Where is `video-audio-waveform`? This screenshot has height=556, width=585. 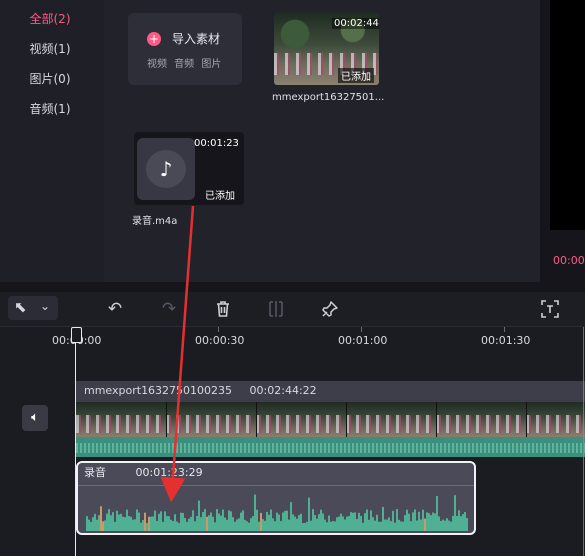 video-audio-waveform is located at coordinates (330, 447).